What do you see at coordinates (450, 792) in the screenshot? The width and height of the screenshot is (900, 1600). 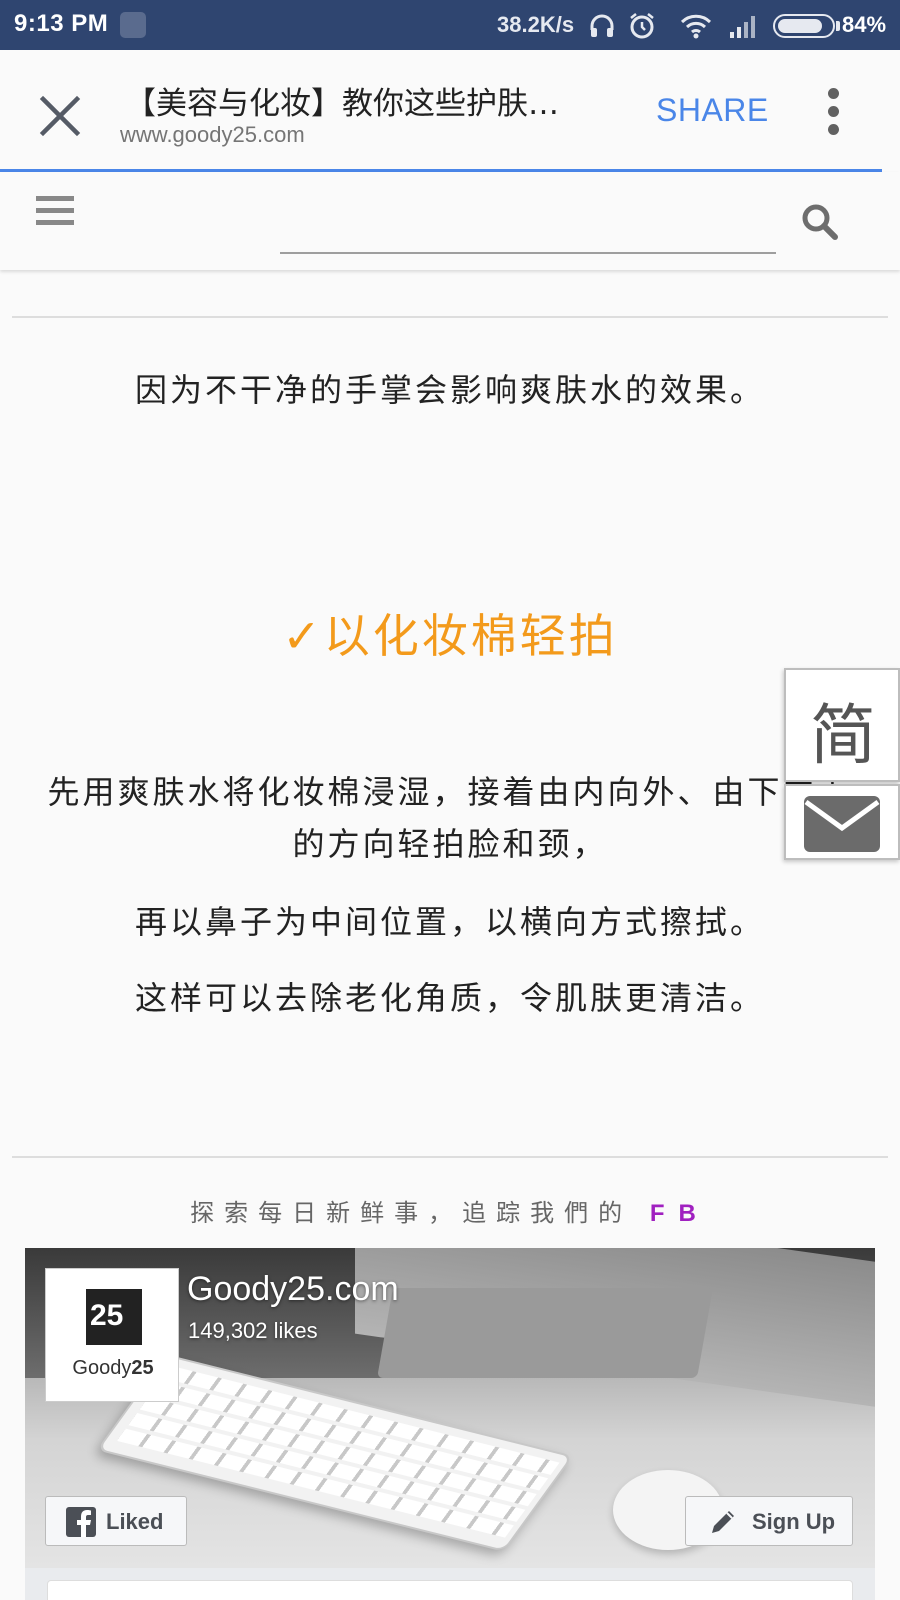 I see `article-paragraph-line: 先用爽肤水将化妆棉浸湿，接着由内向外、由下向上` at bounding box center [450, 792].